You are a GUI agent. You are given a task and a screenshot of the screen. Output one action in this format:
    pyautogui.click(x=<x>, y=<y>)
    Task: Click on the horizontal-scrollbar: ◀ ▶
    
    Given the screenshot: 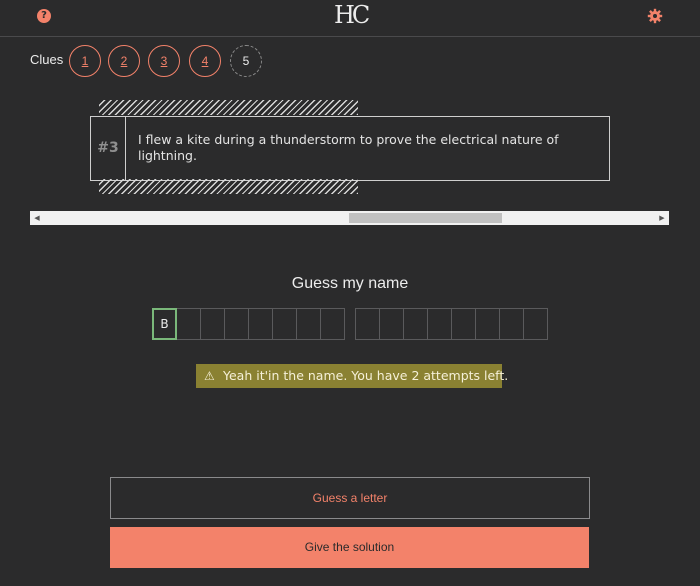 What is the action you would take?
    pyautogui.click(x=349, y=218)
    